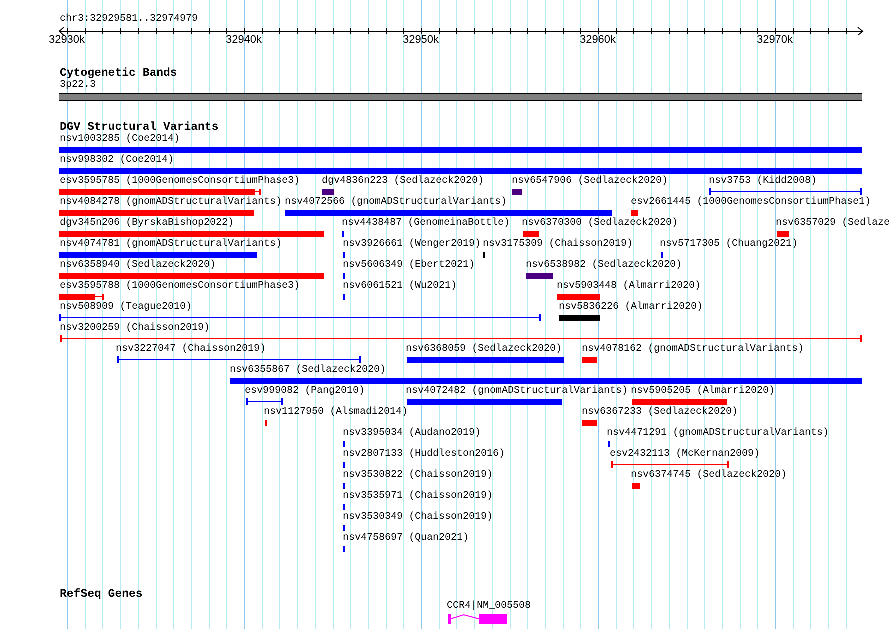  What do you see at coordinates (703, 392) in the screenshot?
I see `feature-label: nsv5905205 (Almarri2020)` at bounding box center [703, 392].